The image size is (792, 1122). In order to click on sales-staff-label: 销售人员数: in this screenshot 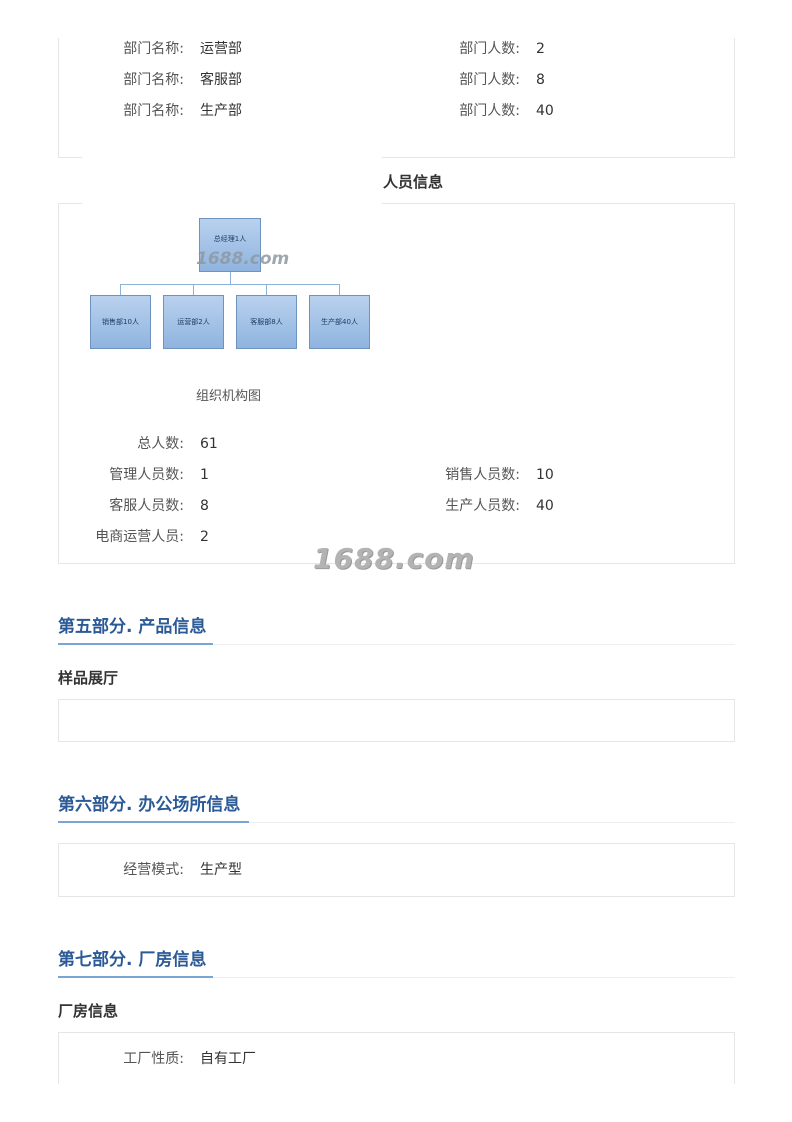, I will do `click(482, 475)`.